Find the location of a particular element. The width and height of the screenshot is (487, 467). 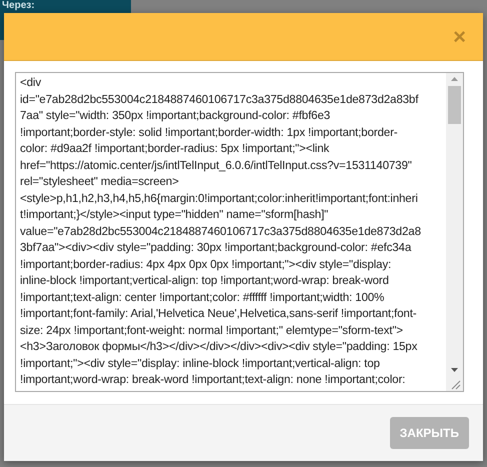

scrollbar is located at coordinates (454, 232).